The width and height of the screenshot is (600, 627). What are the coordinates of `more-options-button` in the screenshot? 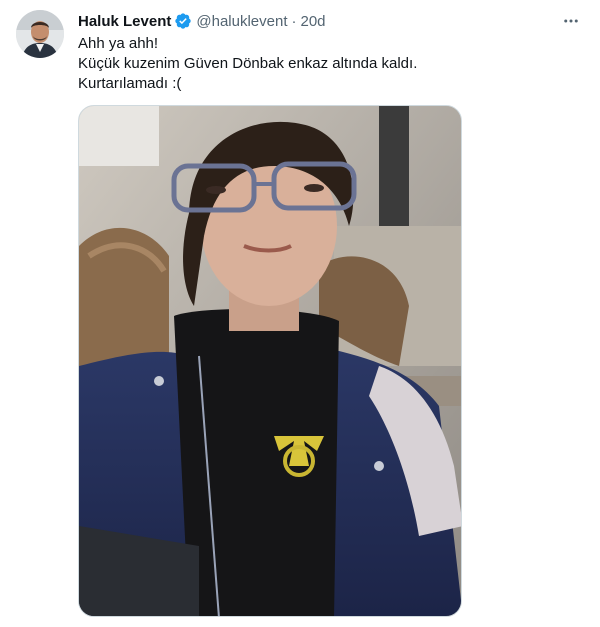 It's located at (571, 21).